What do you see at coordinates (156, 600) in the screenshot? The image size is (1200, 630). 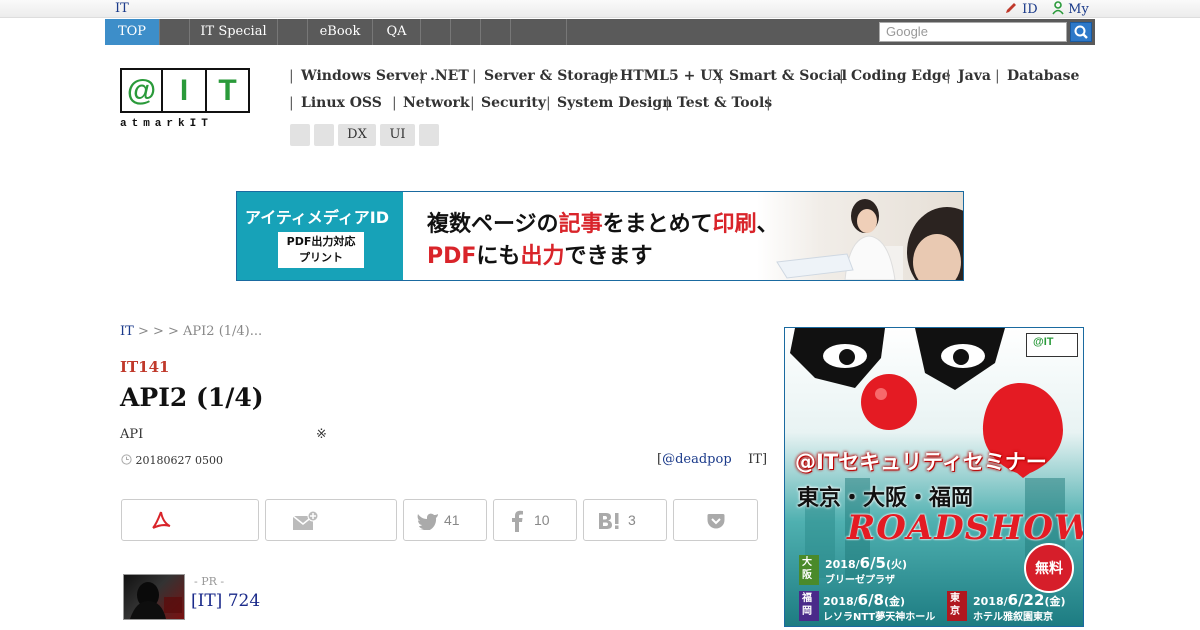 I see `hacker-image` at bounding box center [156, 600].